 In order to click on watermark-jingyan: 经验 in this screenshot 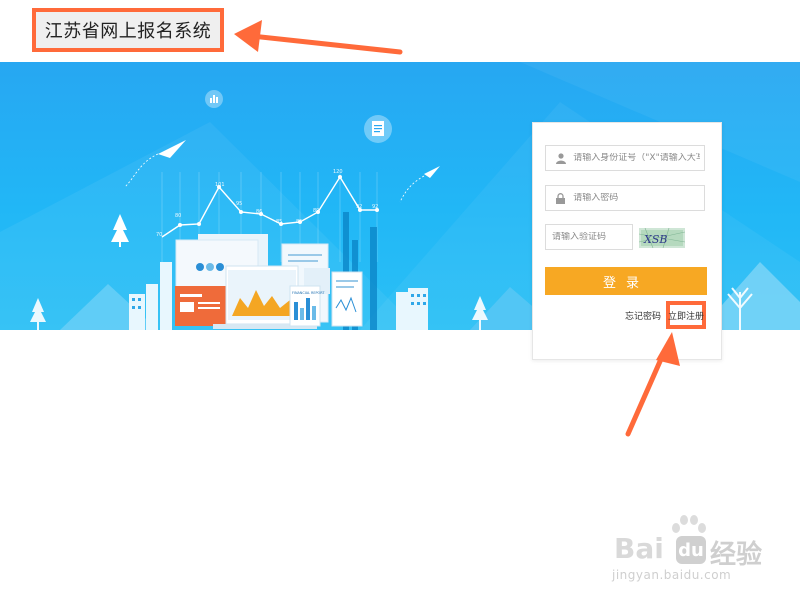, I will do `click(736, 555)`.